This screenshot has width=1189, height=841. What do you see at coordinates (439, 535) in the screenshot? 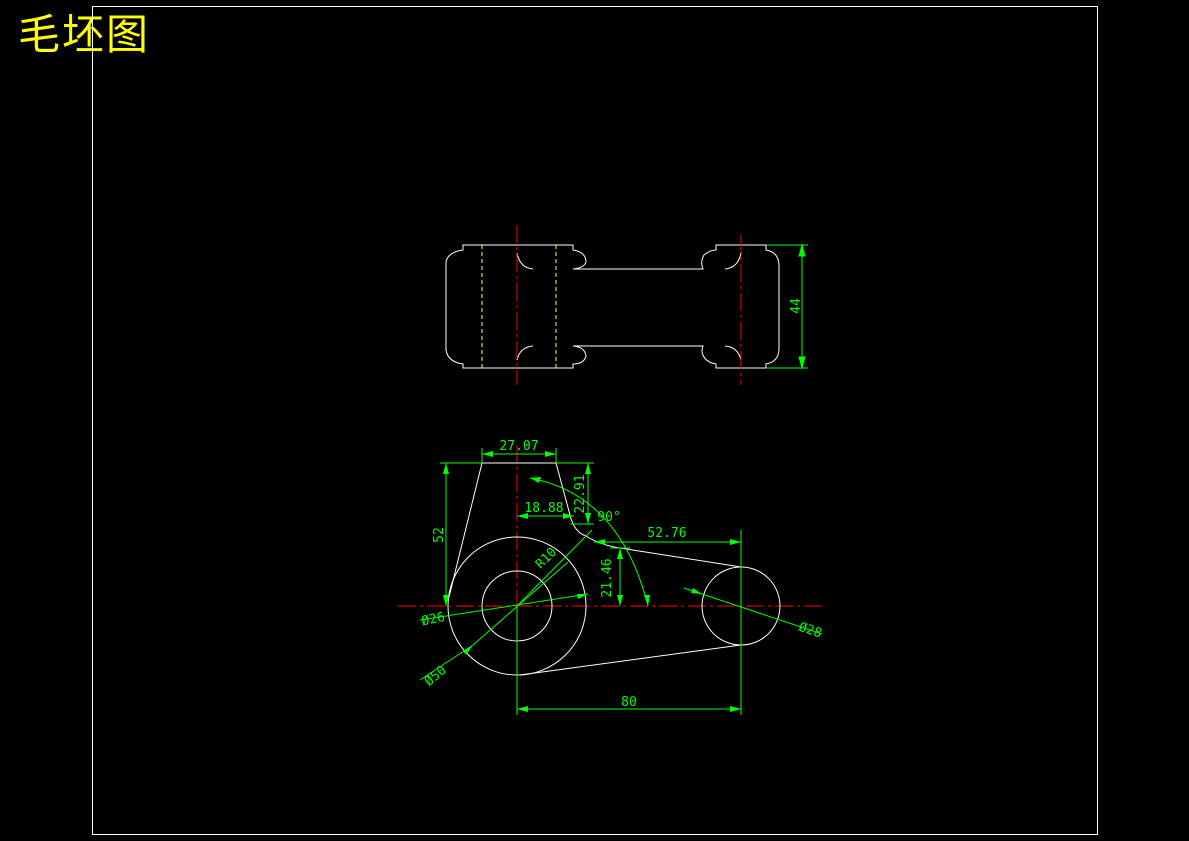
I see `dim-52-label: 52` at bounding box center [439, 535].